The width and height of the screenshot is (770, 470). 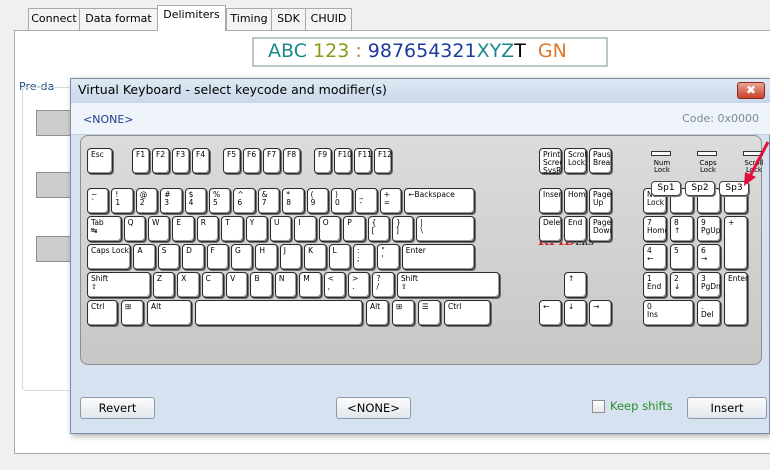 I want to click on key-b: B, so click(x=261, y=285).